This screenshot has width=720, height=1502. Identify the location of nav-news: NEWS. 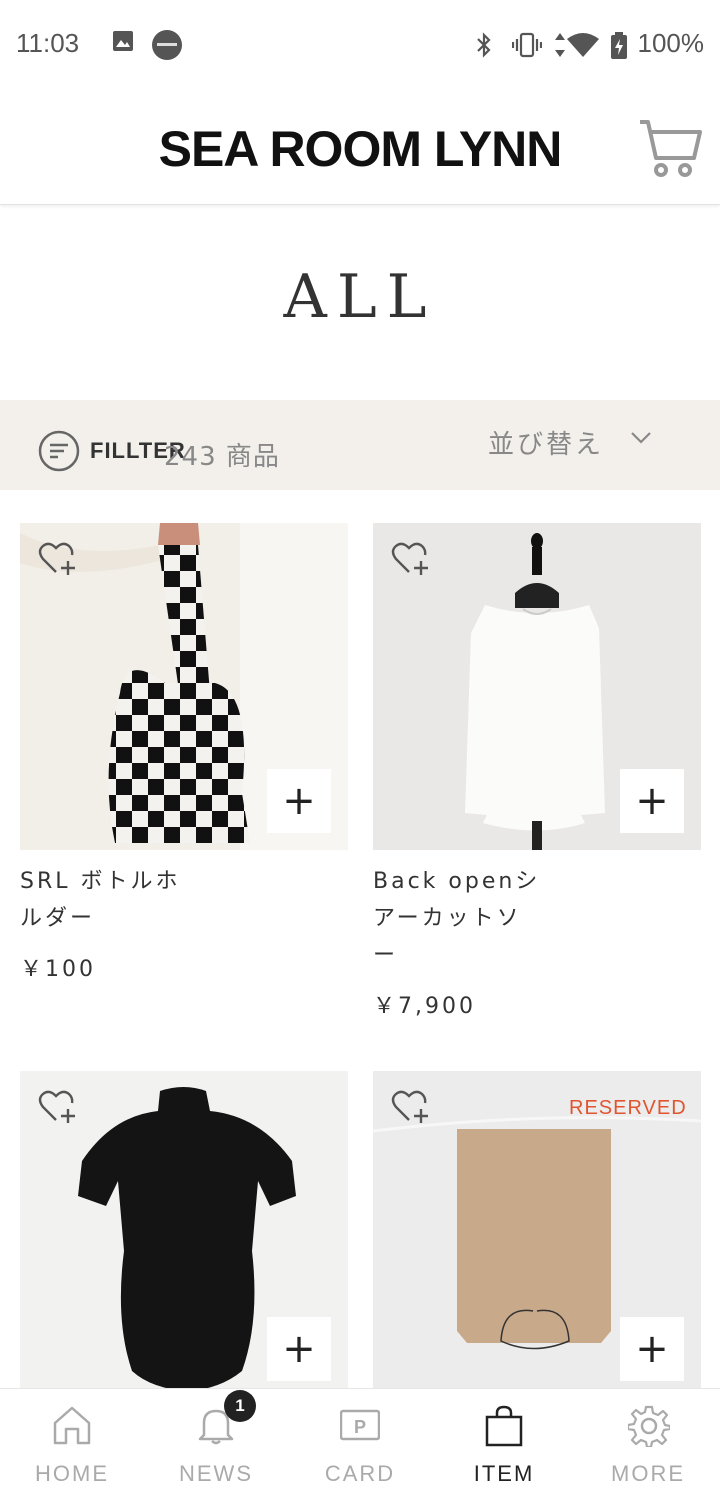
(216, 1445).